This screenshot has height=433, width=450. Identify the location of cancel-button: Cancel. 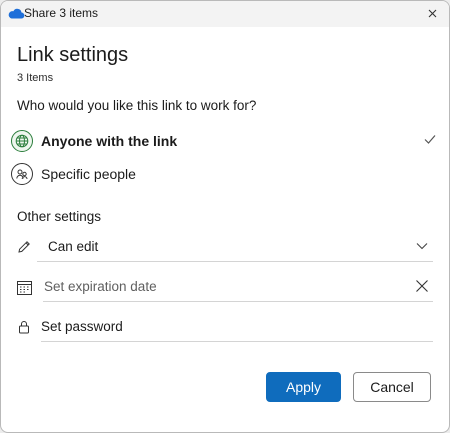
(392, 387).